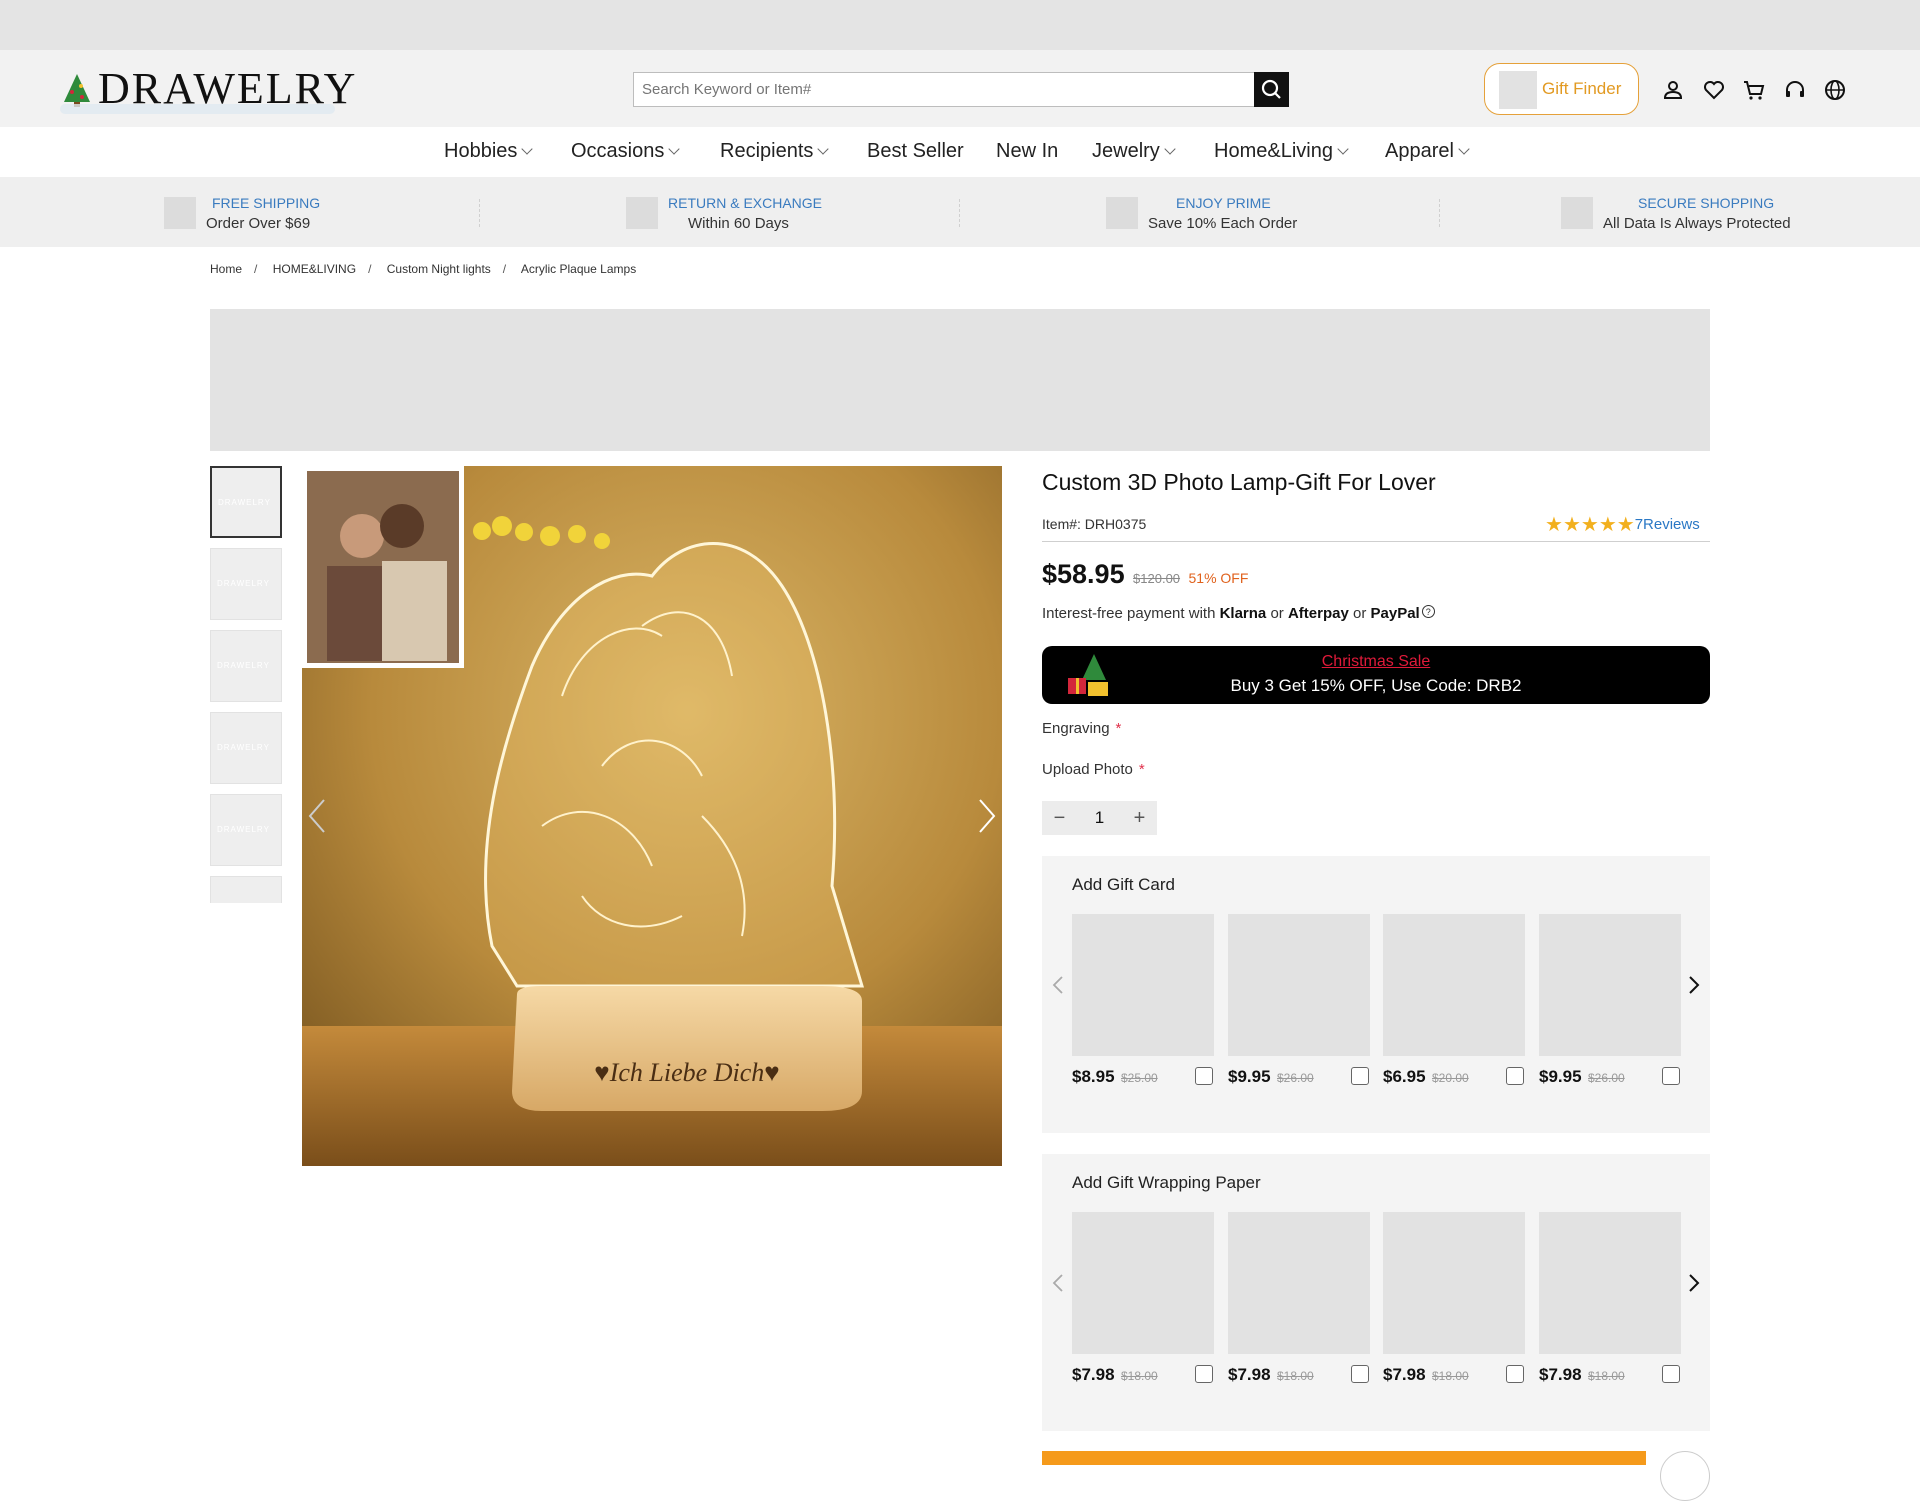 The height and width of the screenshot is (1501, 1920). What do you see at coordinates (246, 666) in the screenshot?
I see `thumbnail-3: DRAWELRY` at bounding box center [246, 666].